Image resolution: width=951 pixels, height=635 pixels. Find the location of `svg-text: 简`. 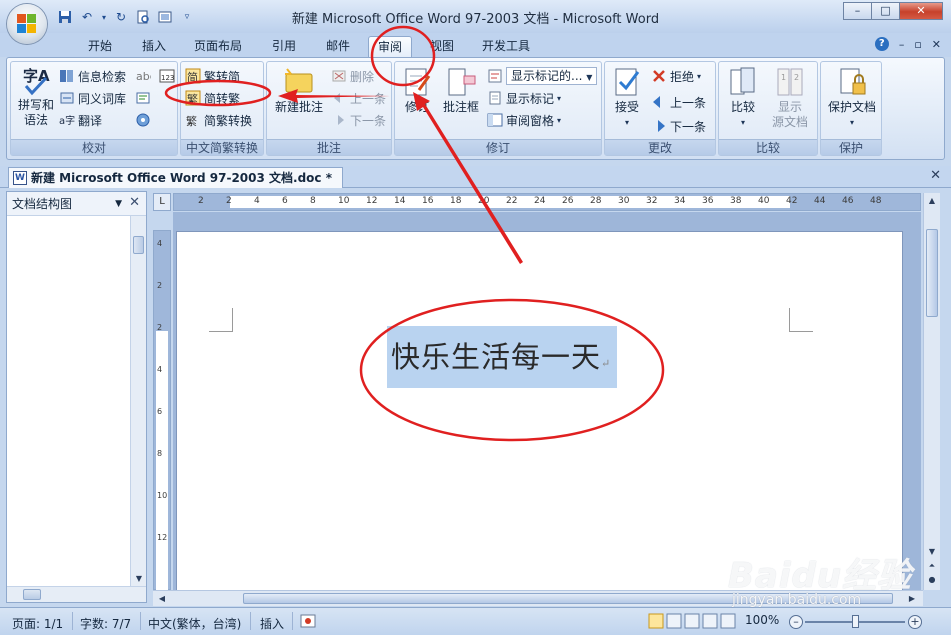

svg-text: 简 is located at coordinates (192, 77).